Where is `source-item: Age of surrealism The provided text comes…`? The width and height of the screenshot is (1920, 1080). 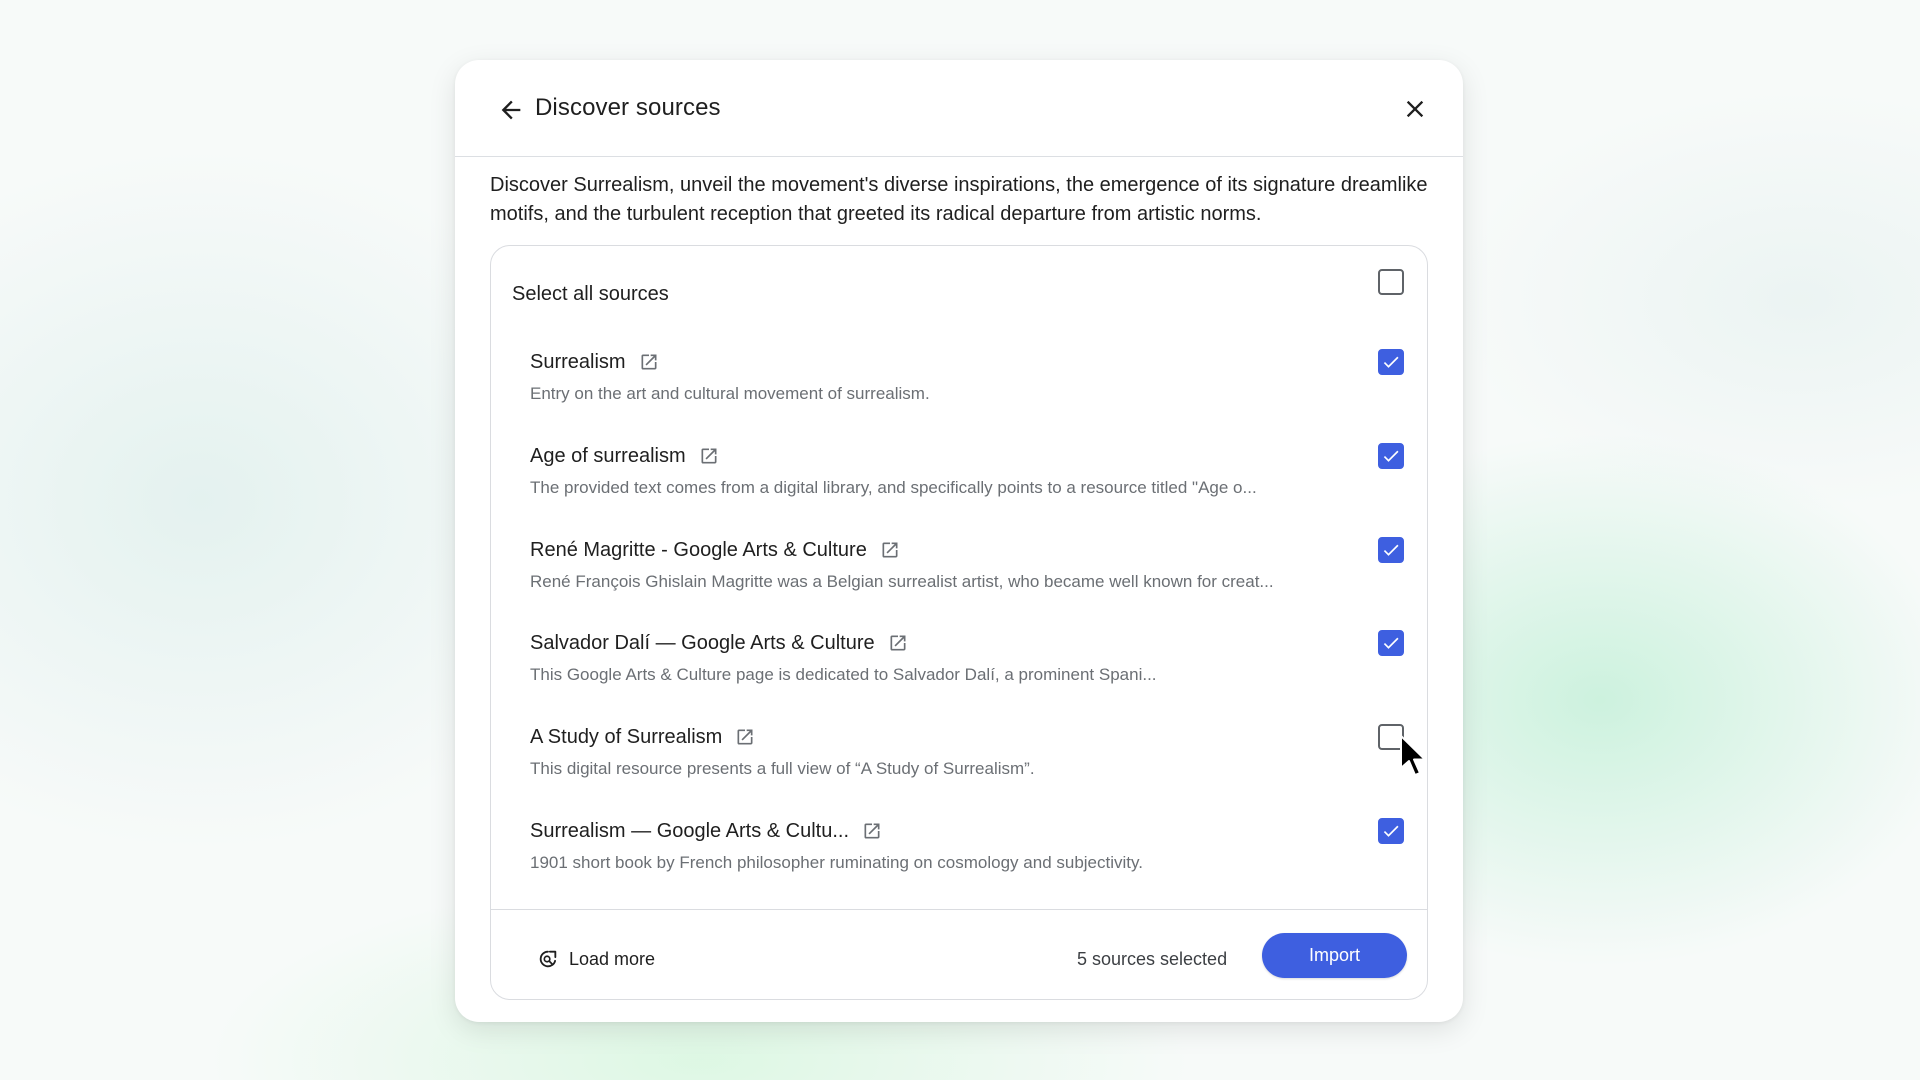
source-item: Age of surrealism The provided text comes… is located at coordinates (959, 488).